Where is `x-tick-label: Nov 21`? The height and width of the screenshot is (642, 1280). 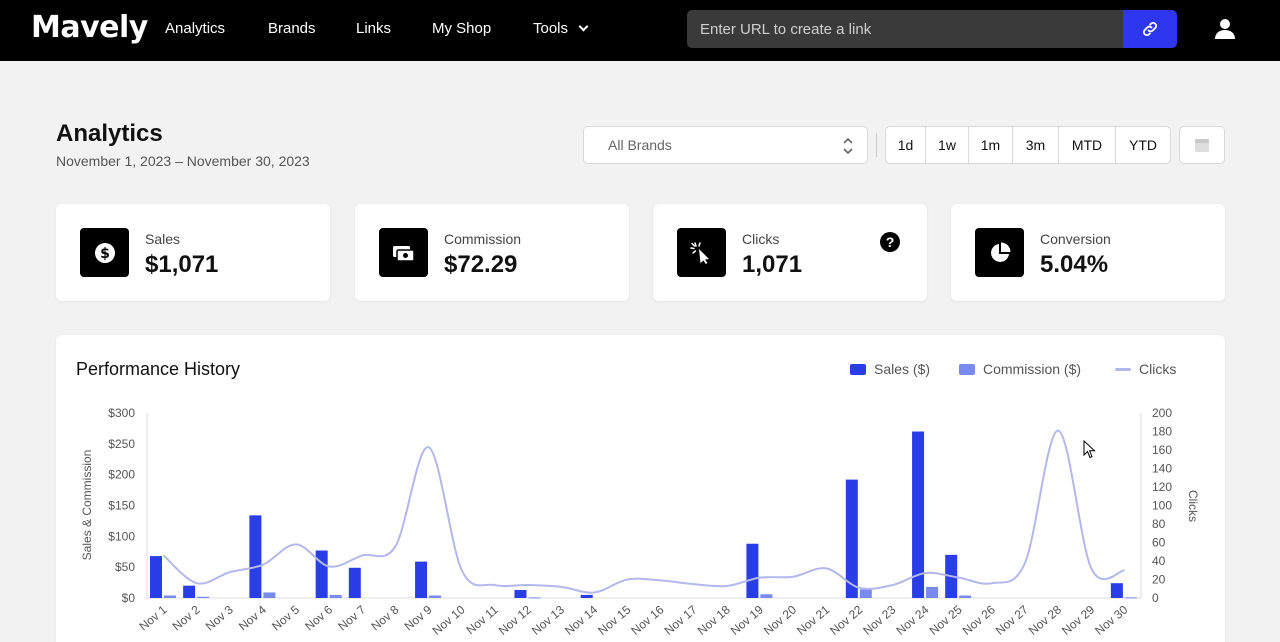
x-tick-label: Nov 21 is located at coordinates (813, 619).